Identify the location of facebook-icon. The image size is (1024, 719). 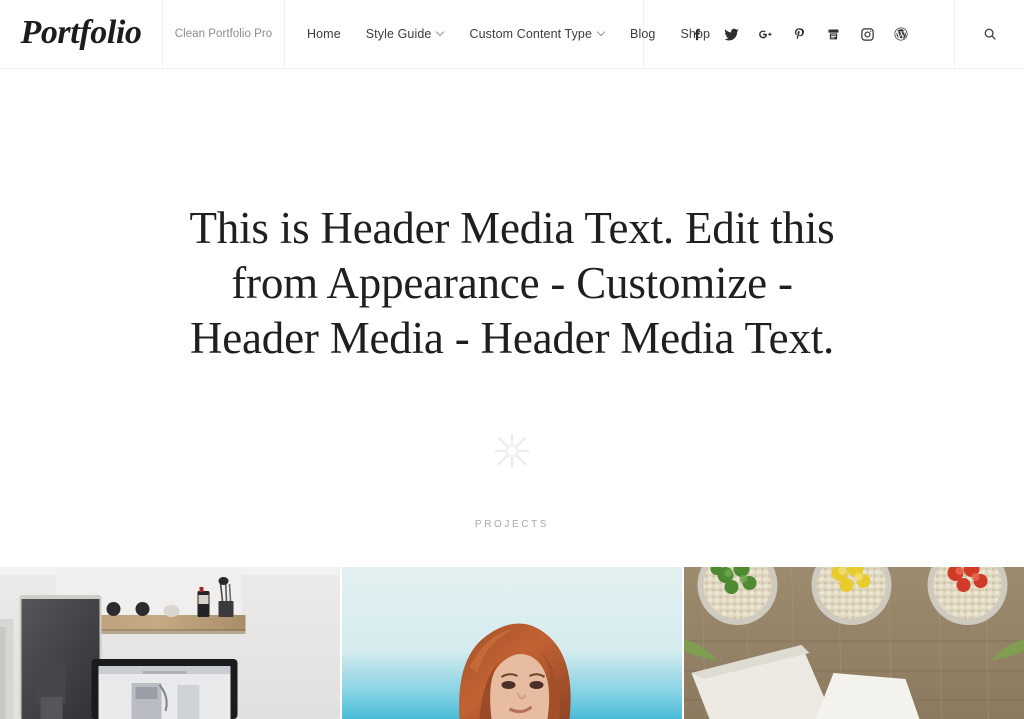
(697, 34).